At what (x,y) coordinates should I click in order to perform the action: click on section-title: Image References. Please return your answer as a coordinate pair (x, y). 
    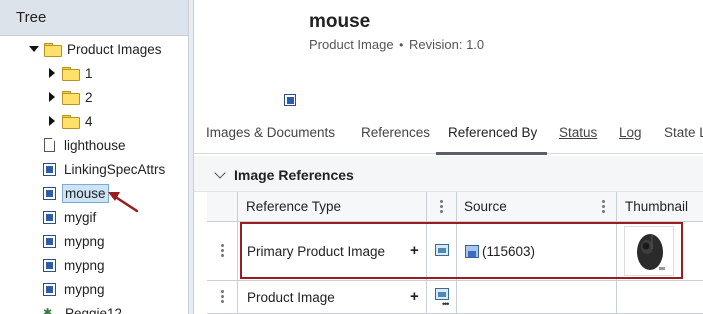
    Looking at the image, I should click on (294, 175).